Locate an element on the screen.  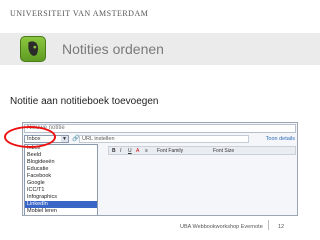
notebook-option: Facebook is located at coordinates (61, 176).